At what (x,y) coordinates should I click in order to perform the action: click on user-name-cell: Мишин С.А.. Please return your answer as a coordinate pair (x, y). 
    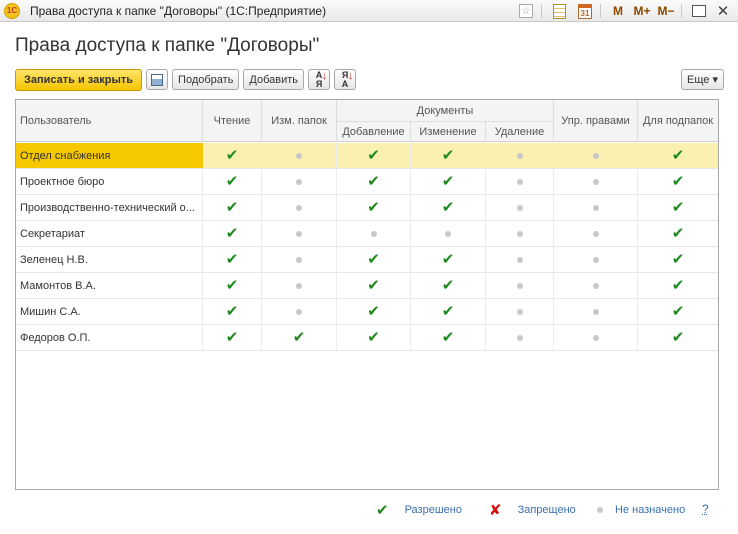
    Looking at the image, I should click on (109, 311).